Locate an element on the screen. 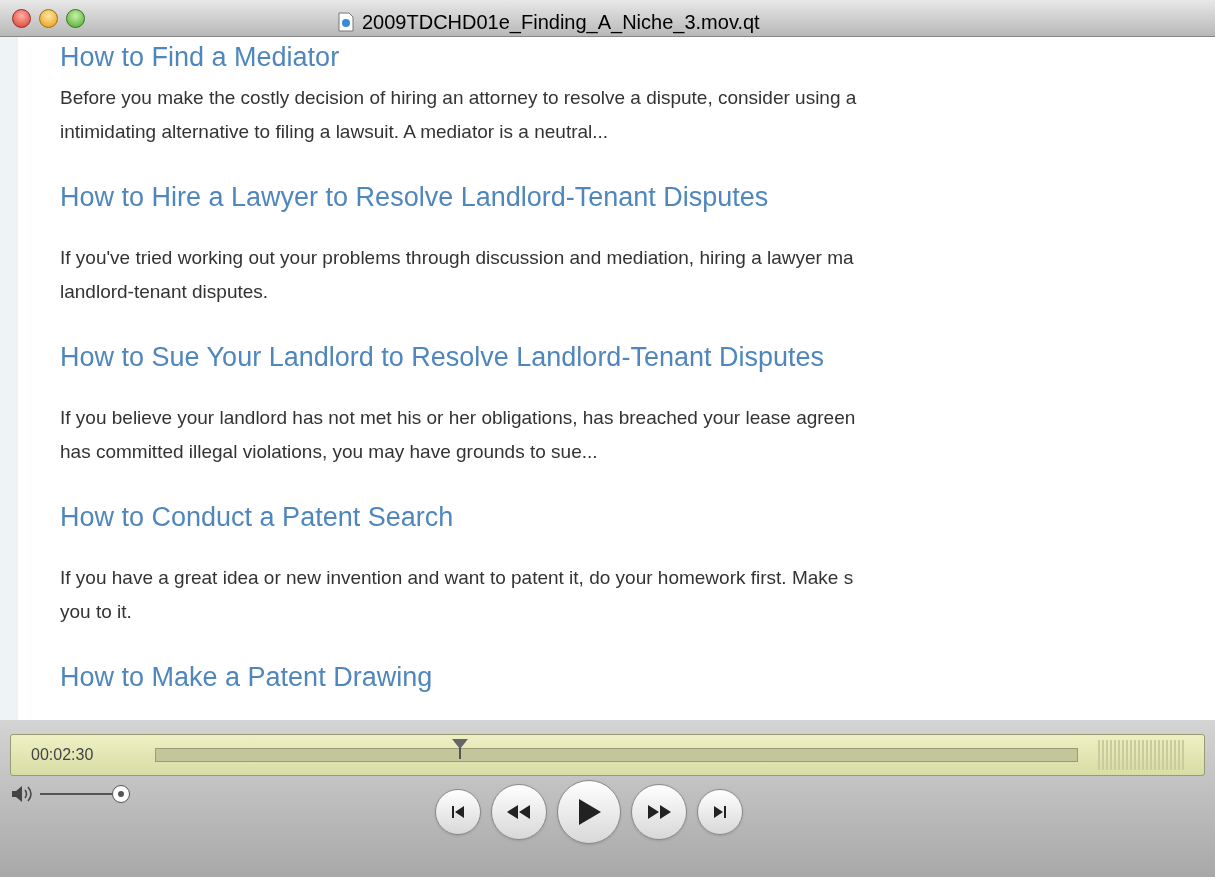 This screenshot has width=1215, height=877. rewind-button is located at coordinates (519, 812).